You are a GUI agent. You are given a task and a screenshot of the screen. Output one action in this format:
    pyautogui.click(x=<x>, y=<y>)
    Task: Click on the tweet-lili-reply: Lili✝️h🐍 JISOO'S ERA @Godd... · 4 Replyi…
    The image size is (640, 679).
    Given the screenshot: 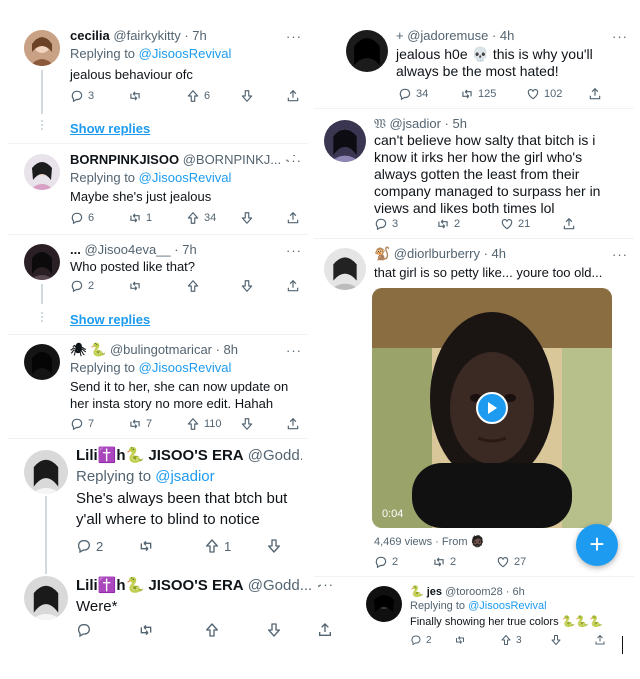 What is the action you would take?
    pyautogui.click(x=158, y=502)
    